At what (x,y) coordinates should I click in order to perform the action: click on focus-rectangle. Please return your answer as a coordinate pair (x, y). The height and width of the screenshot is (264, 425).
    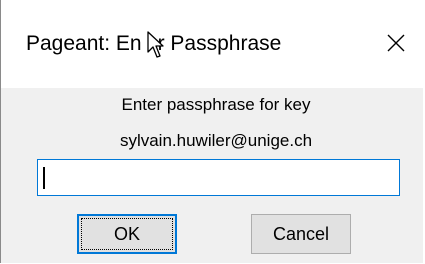
    Looking at the image, I should click on (127, 234).